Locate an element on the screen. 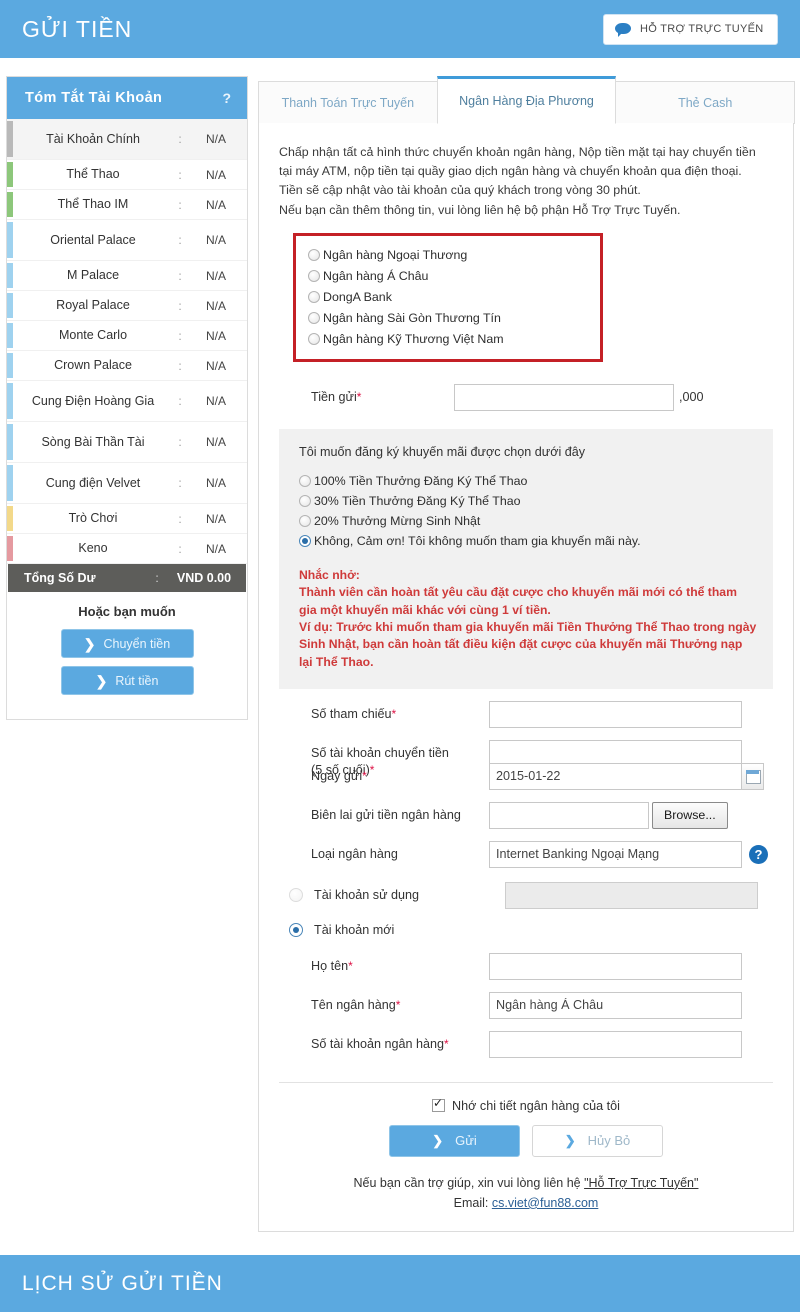  existing-account-radio is located at coordinates (296, 895).